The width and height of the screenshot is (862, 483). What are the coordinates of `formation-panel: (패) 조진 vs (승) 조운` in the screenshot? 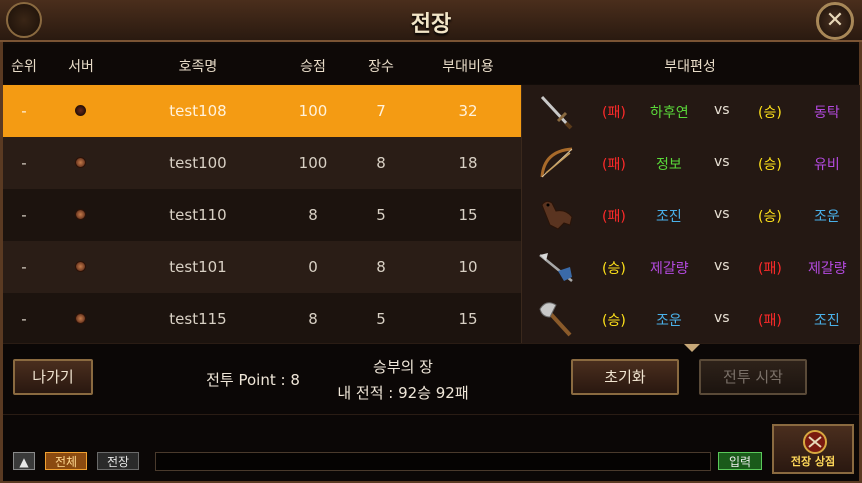 It's located at (690, 215).